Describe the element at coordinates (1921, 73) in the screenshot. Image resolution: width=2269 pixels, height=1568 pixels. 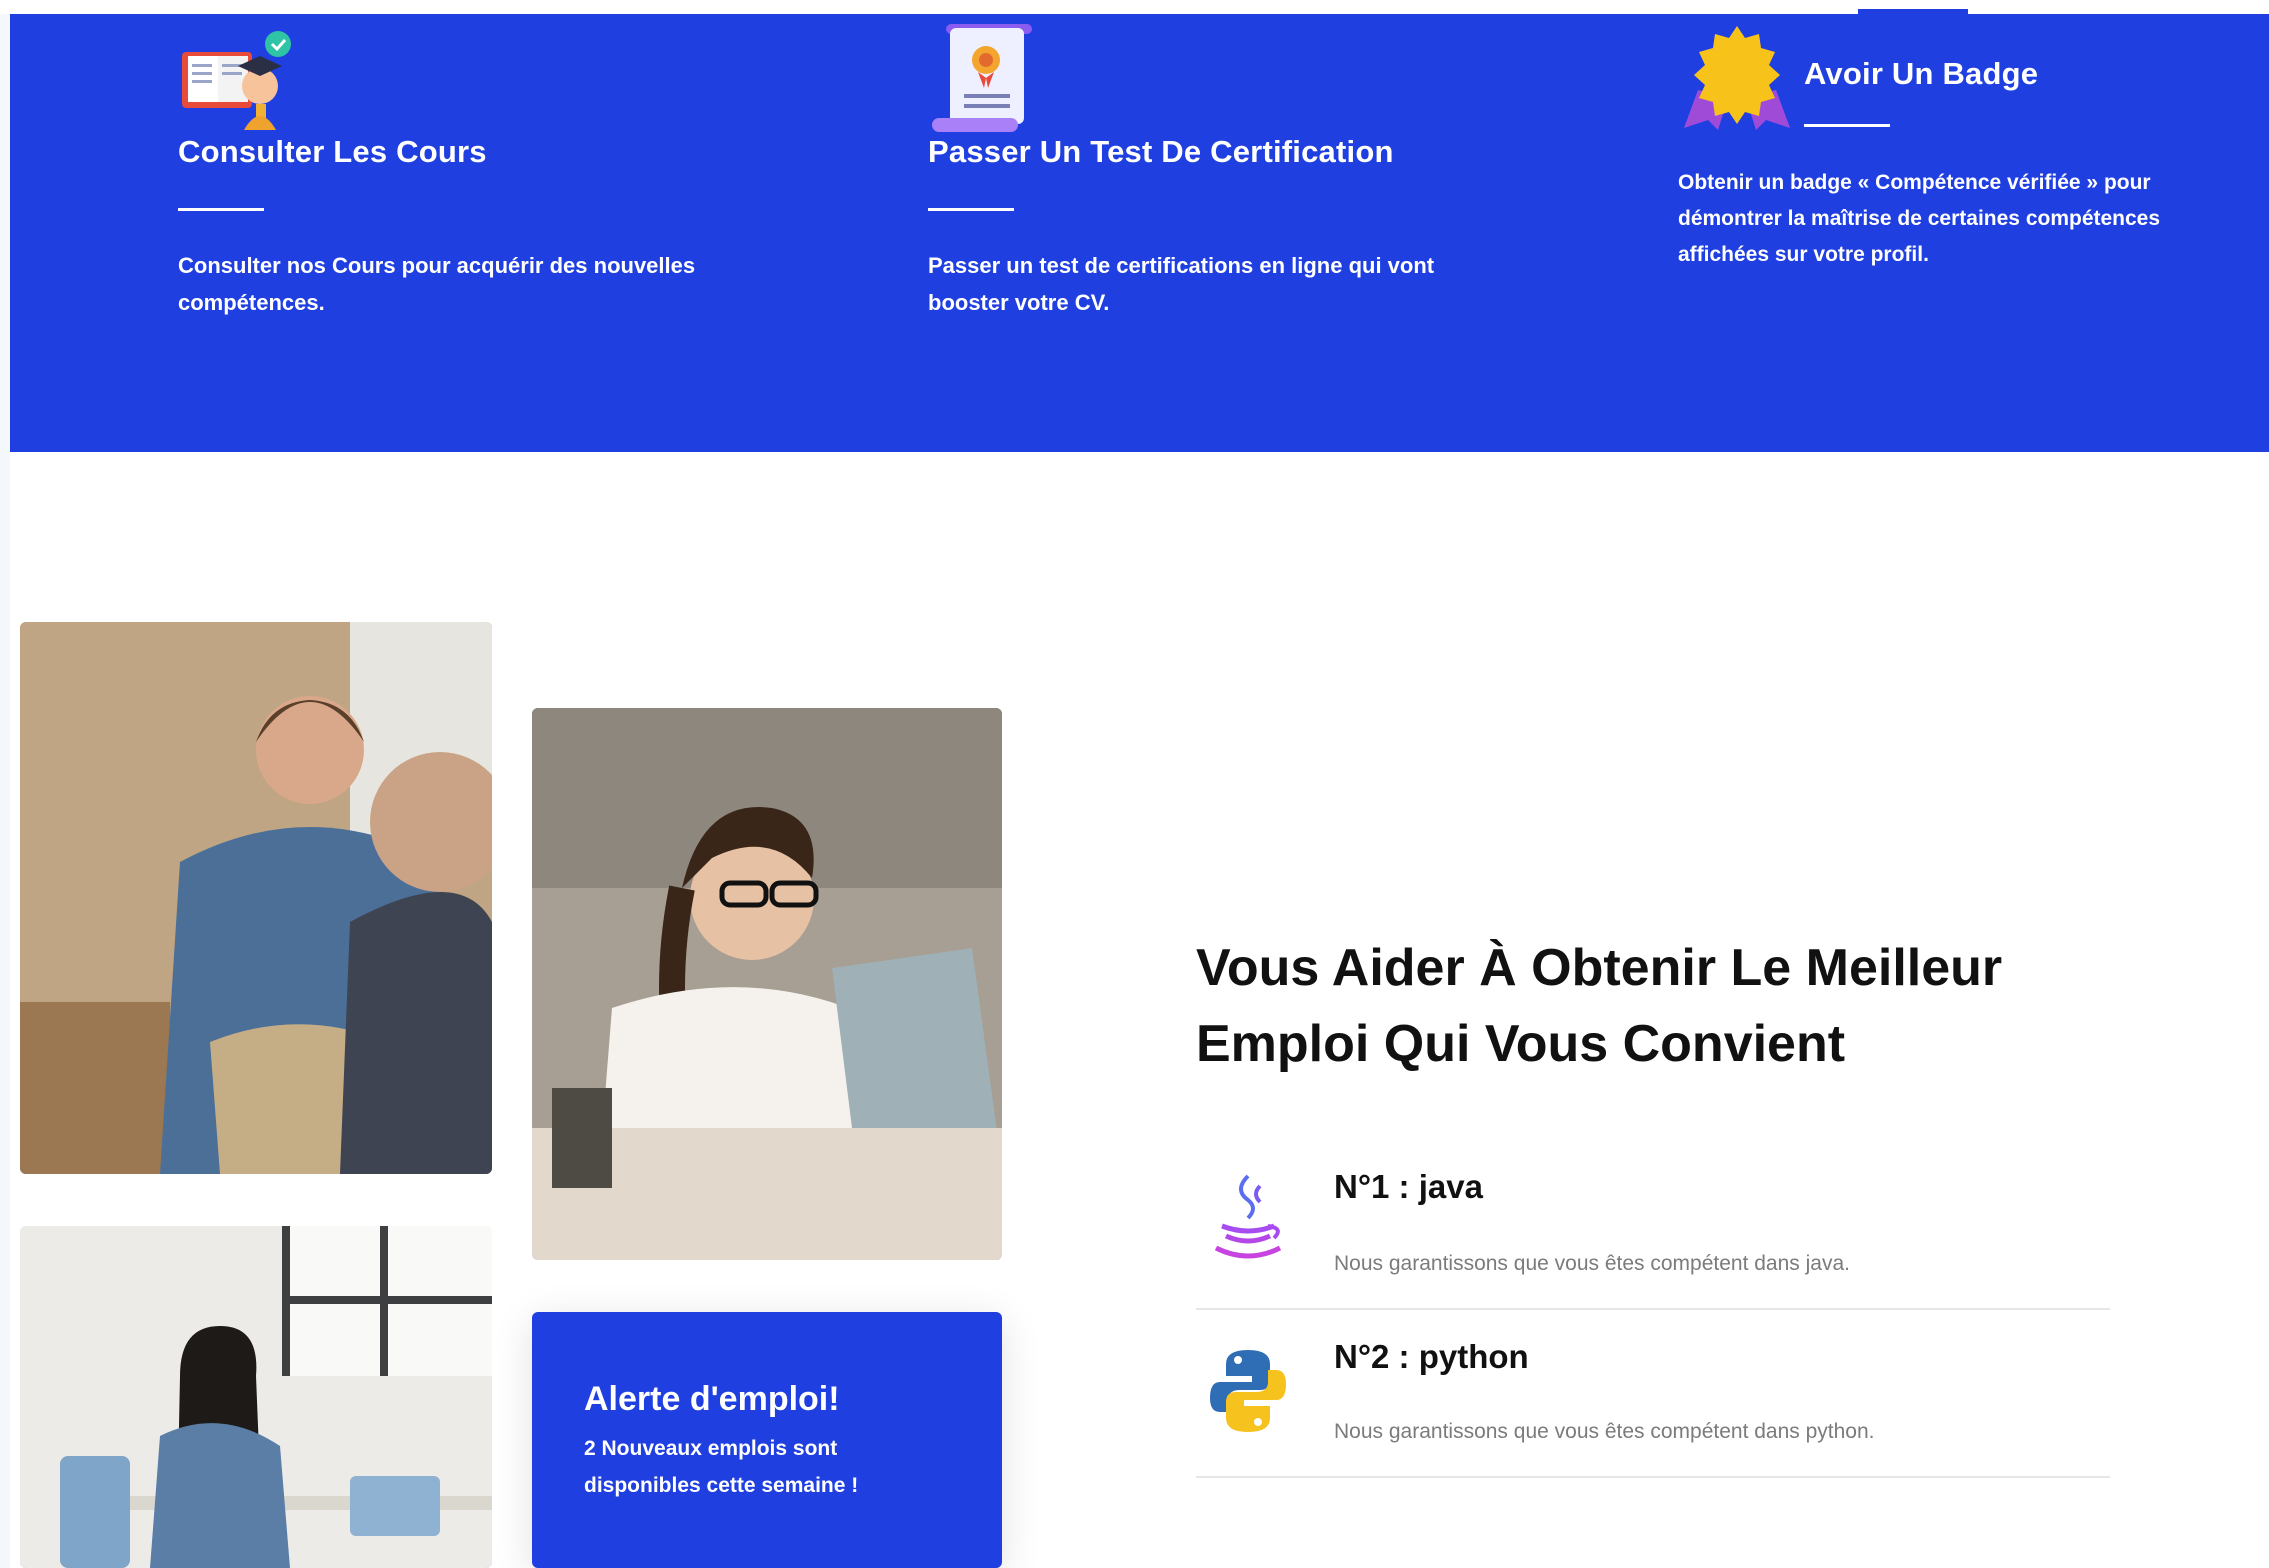
I see `feature-title: Avoir Un Badge` at that location.